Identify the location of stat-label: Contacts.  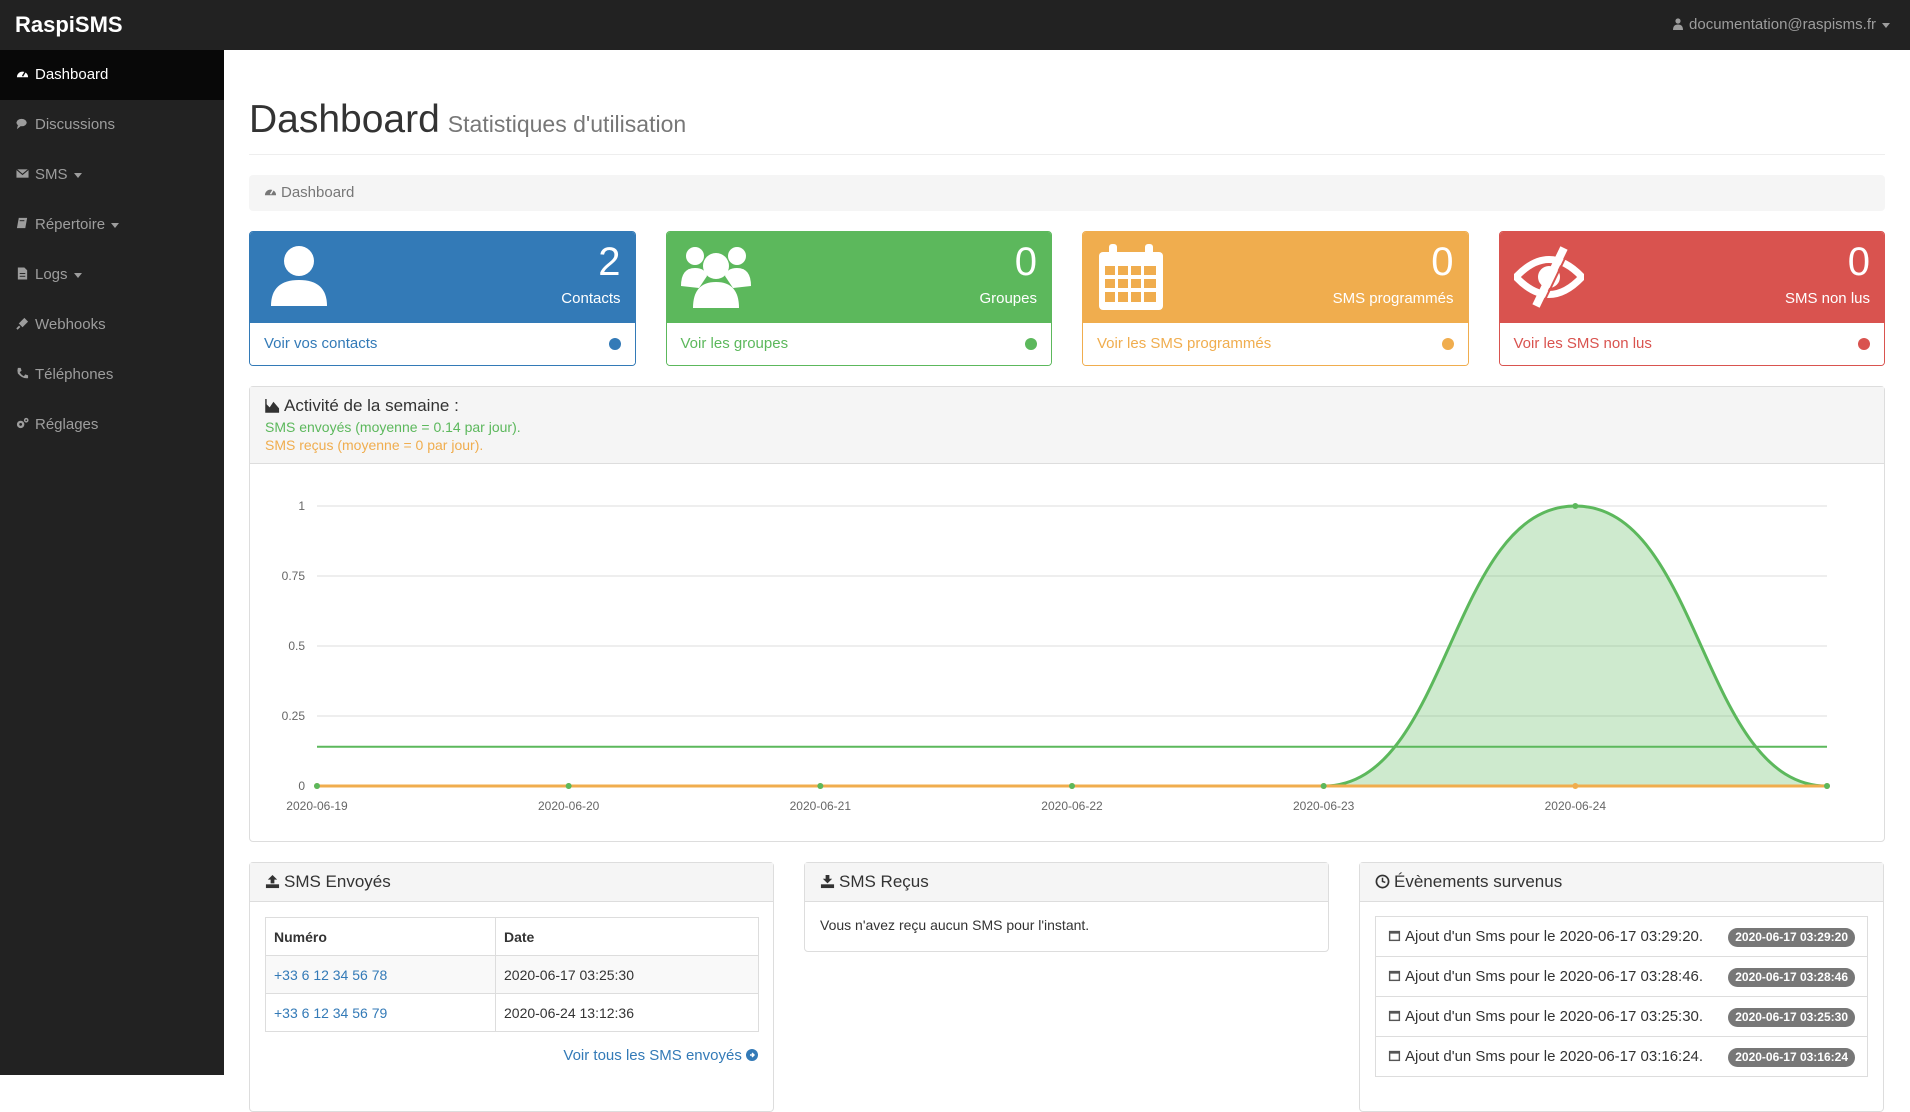
(591, 298).